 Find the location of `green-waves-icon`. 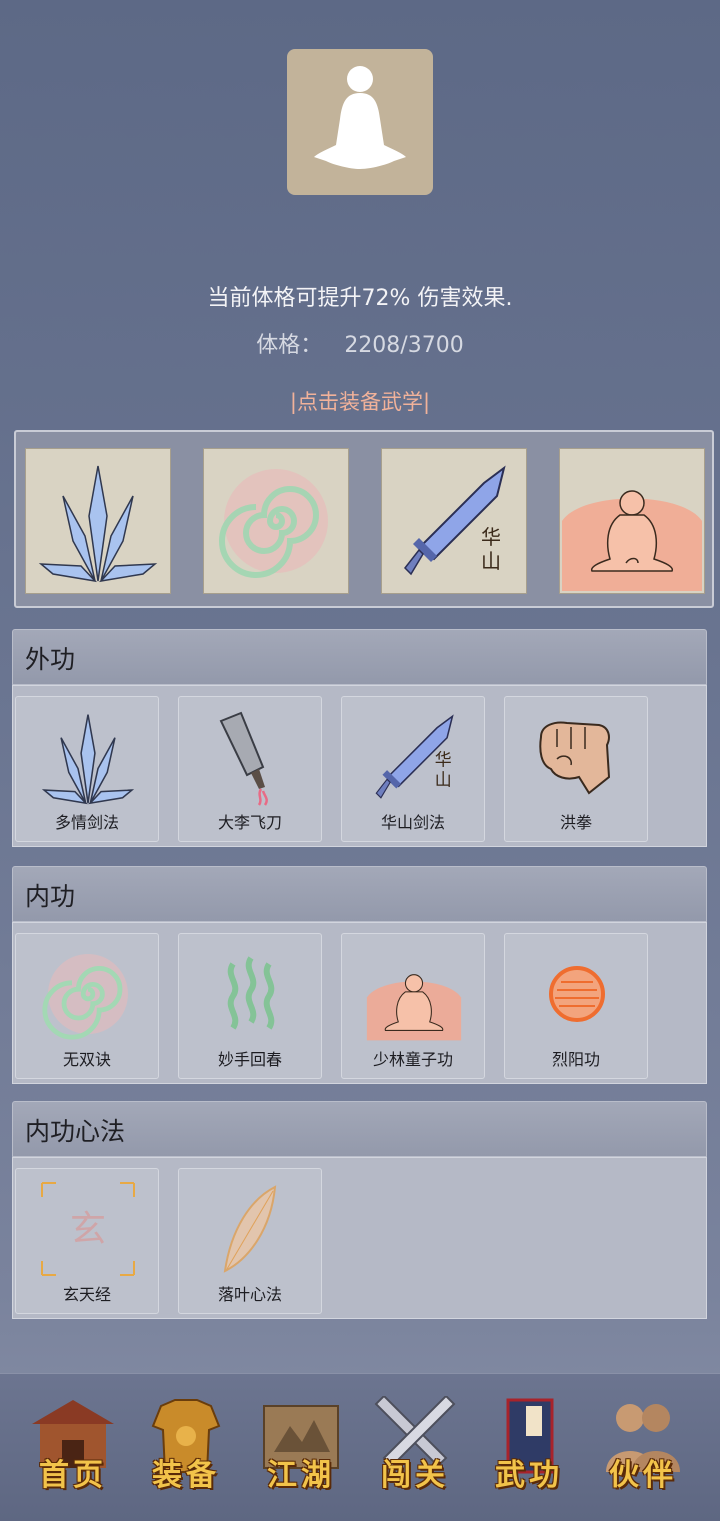

green-waves-icon is located at coordinates (251, 993).